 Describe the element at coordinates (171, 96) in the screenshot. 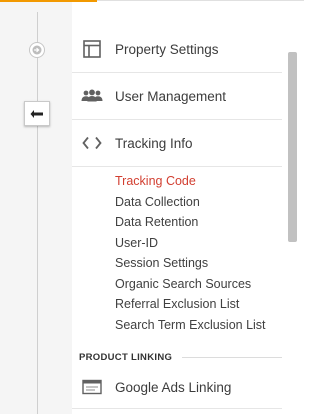

I see `nav-item-label: User Management` at that location.